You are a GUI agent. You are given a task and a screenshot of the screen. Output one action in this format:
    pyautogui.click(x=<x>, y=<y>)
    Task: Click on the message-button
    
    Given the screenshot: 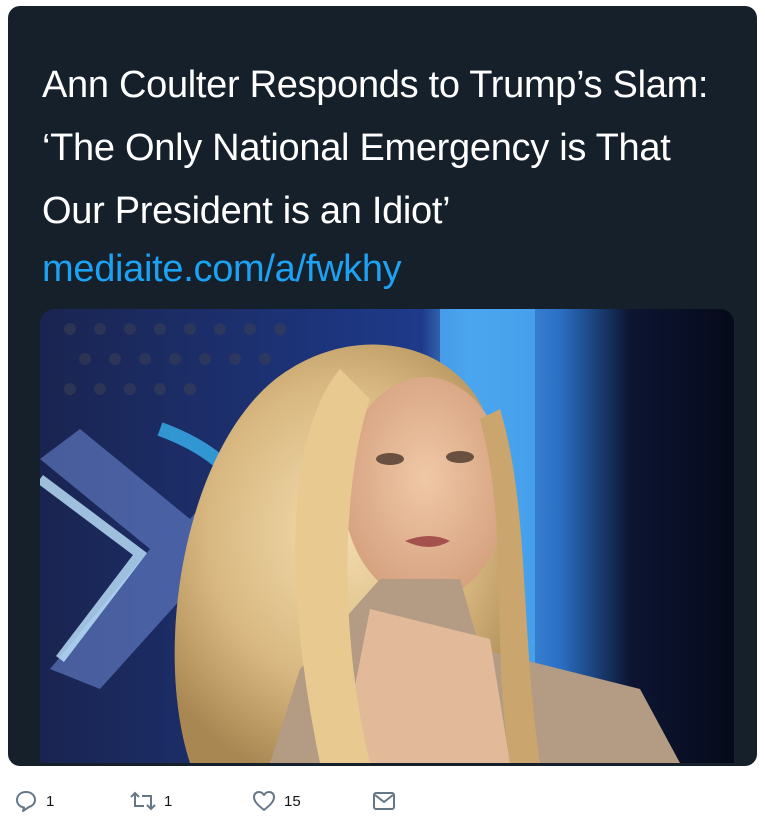 What is the action you would take?
    pyautogui.click(x=384, y=801)
    